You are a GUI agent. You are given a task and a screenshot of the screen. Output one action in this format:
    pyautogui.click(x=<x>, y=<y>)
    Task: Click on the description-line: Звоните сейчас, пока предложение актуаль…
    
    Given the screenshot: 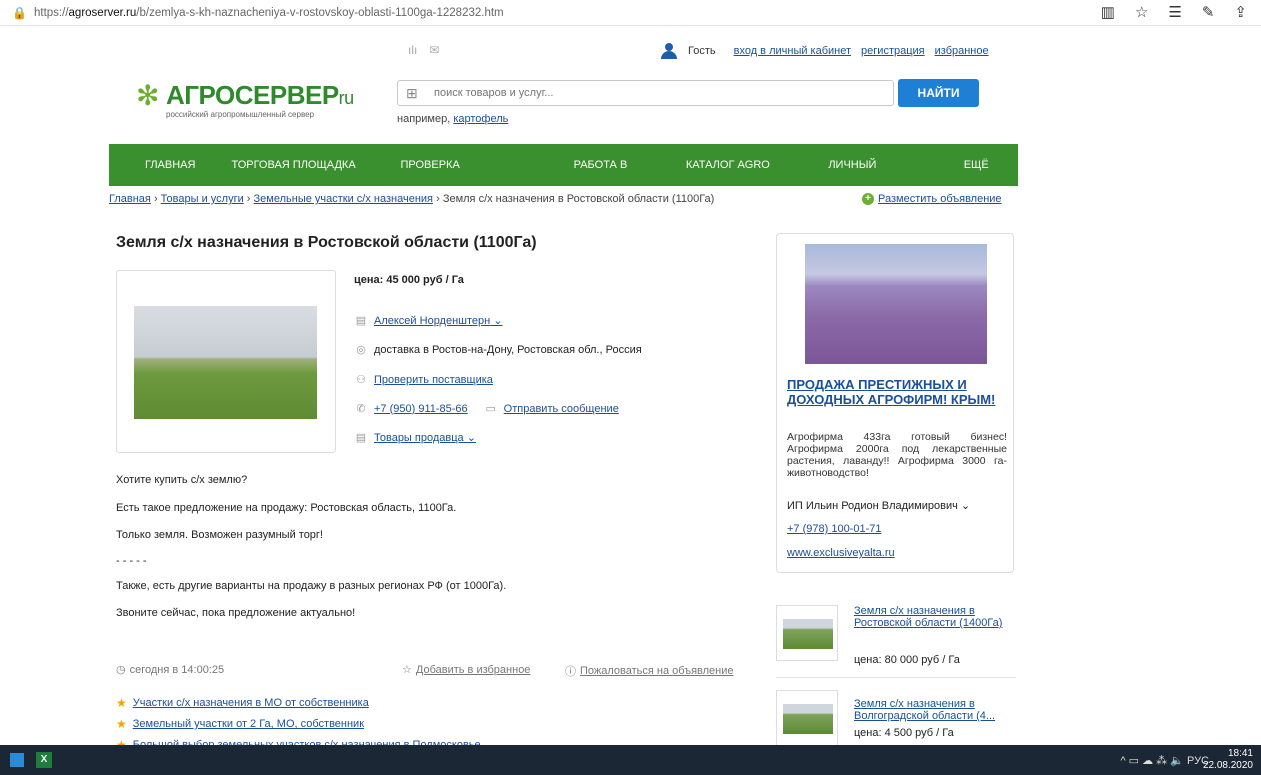 What is the action you would take?
    pyautogui.click(x=236, y=613)
    